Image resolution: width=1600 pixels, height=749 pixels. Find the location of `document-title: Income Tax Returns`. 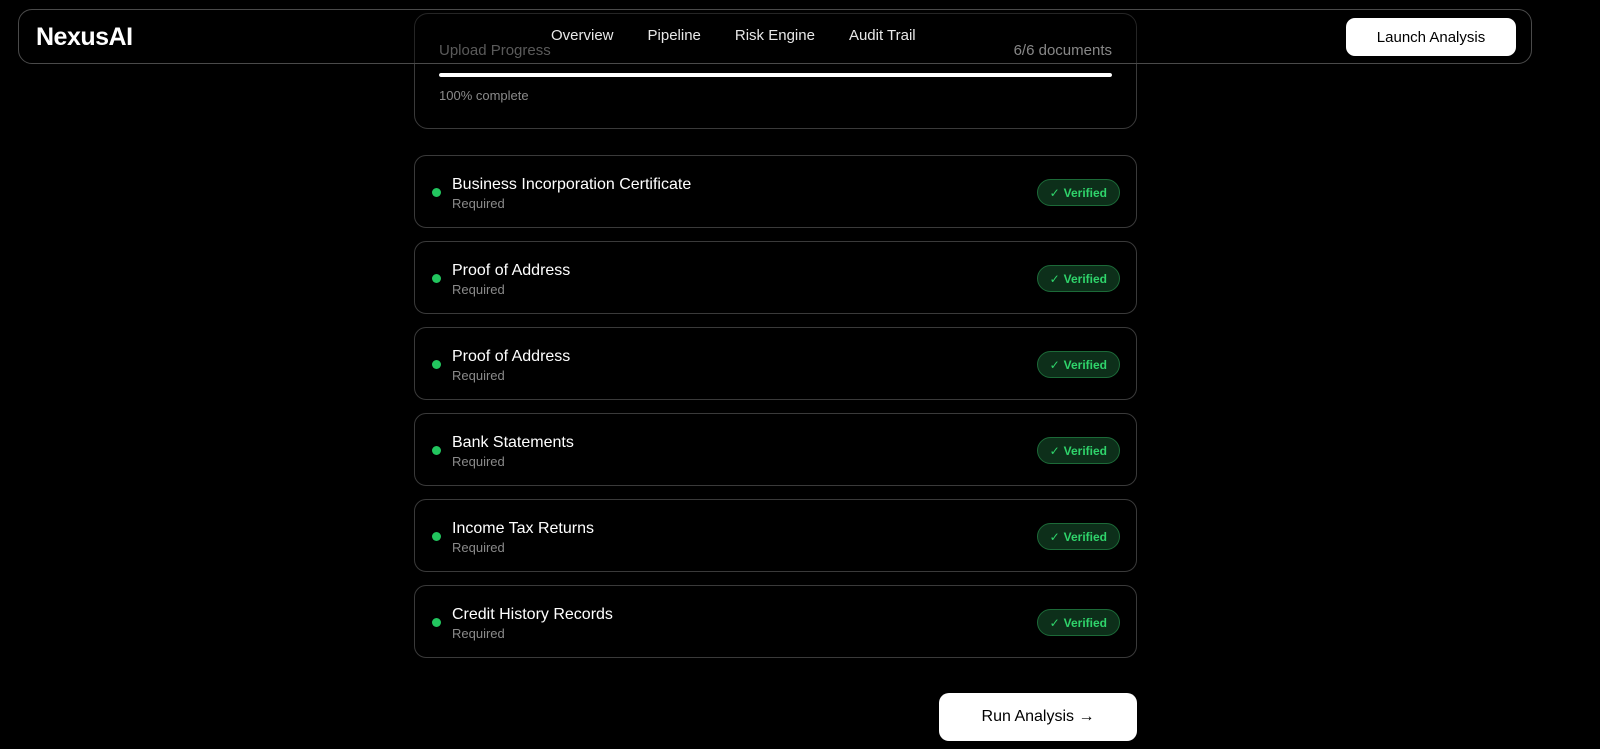

document-title: Income Tax Returns is located at coordinates (523, 528).